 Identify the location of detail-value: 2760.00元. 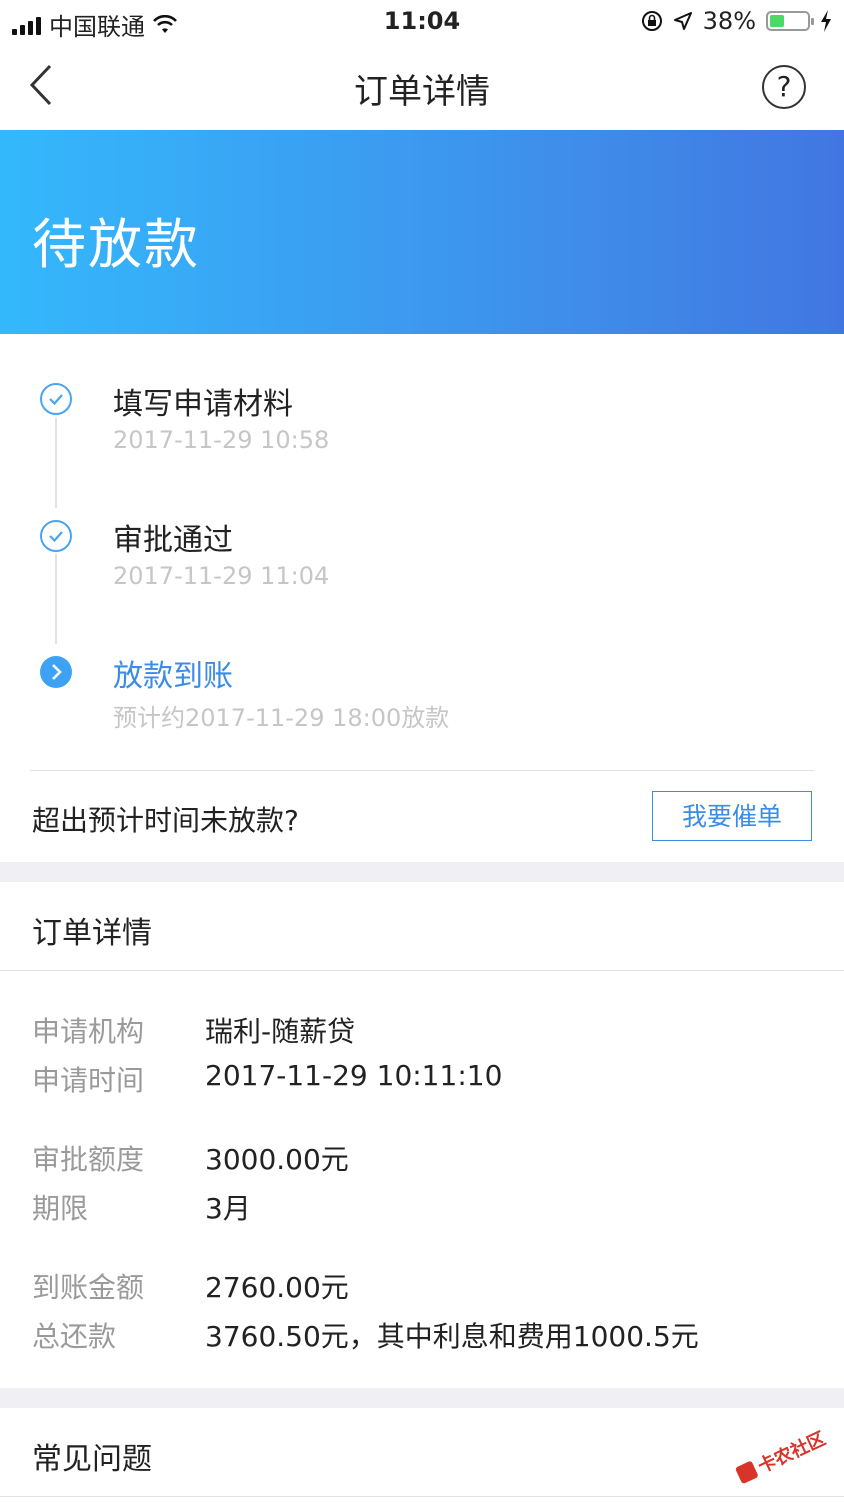
(277, 1287).